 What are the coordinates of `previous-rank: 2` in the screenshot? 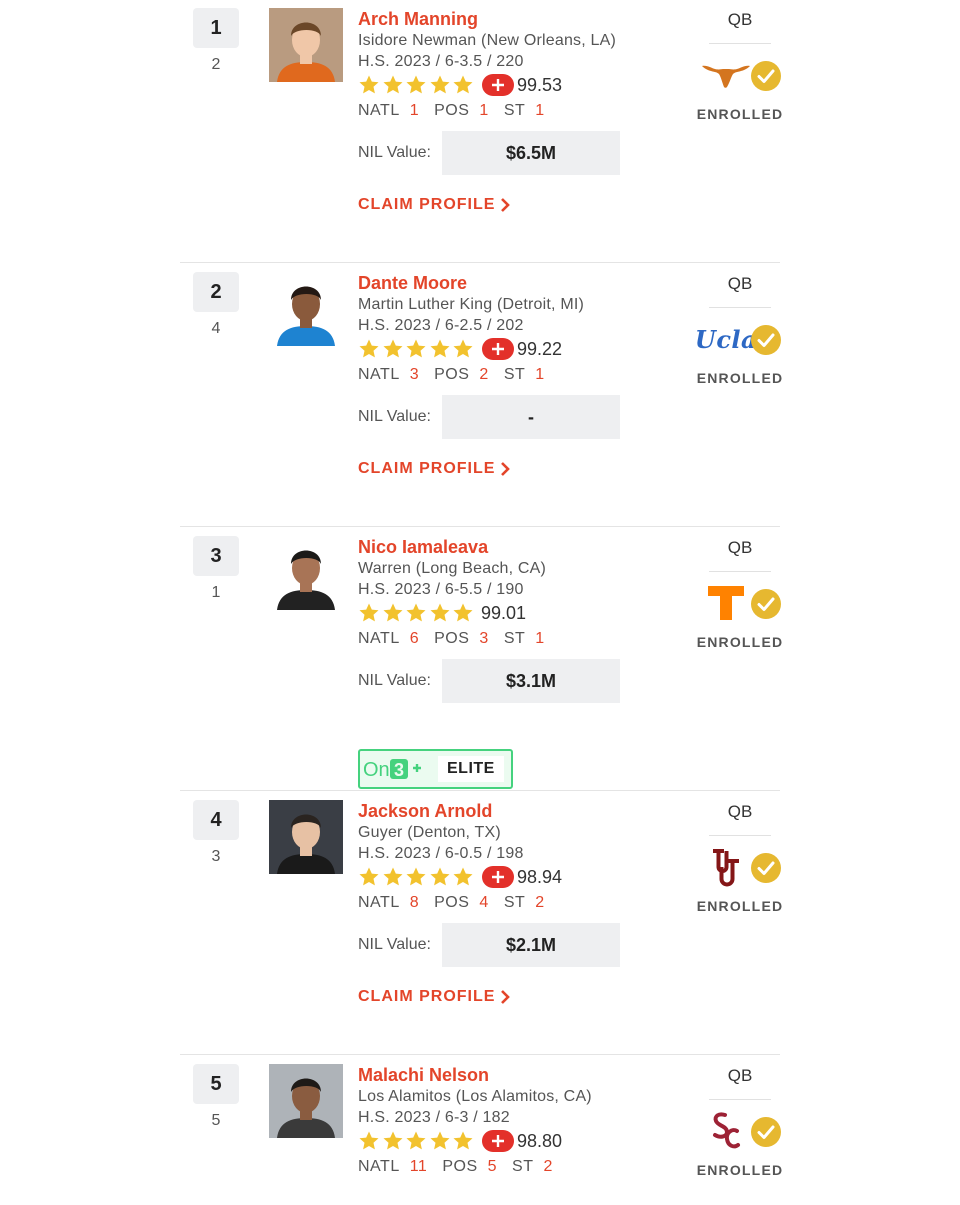 It's located at (216, 64).